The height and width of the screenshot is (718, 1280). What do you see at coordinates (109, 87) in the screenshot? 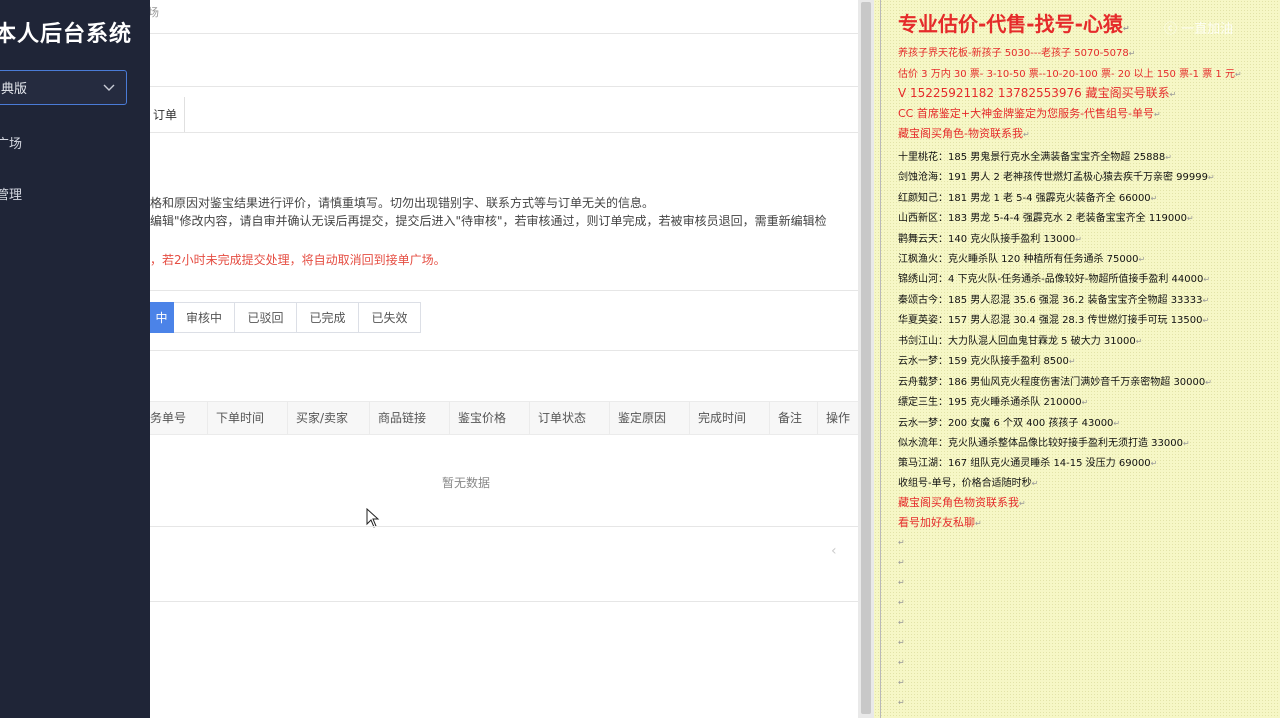
I see `chevron-down-icon` at bounding box center [109, 87].